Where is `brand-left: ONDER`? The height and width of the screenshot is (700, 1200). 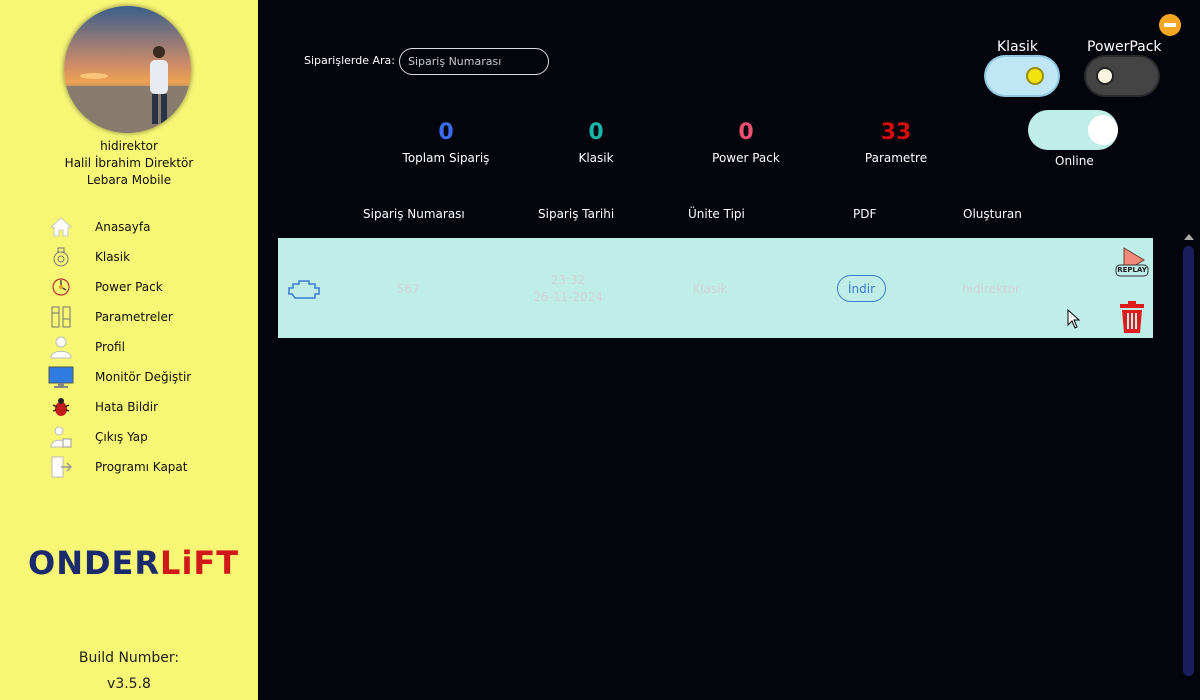 brand-left: ONDER is located at coordinates (94, 563).